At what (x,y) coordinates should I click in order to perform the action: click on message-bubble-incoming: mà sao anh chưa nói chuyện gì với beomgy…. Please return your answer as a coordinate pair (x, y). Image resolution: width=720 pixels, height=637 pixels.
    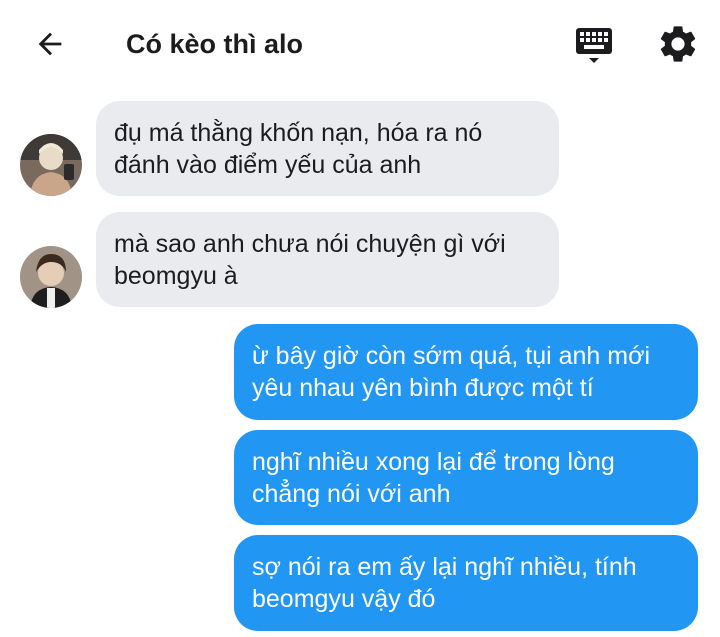
    Looking at the image, I should click on (327, 259).